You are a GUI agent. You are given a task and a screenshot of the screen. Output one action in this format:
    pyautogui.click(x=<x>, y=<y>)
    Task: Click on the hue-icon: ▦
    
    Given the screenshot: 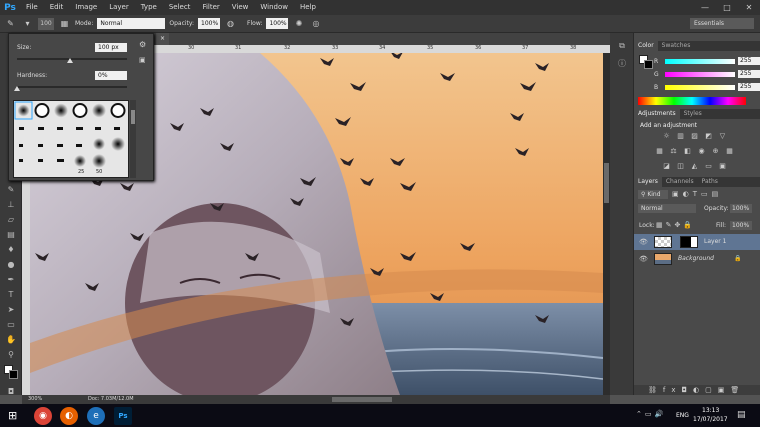 What is the action you would take?
    pyautogui.click(x=659, y=151)
    